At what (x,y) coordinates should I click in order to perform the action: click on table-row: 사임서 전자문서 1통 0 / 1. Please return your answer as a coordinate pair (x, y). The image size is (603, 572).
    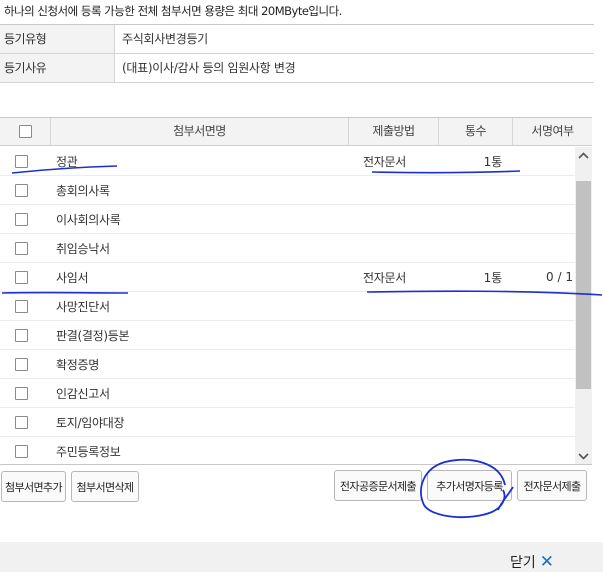
    Looking at the image, I should click on (287, 277).